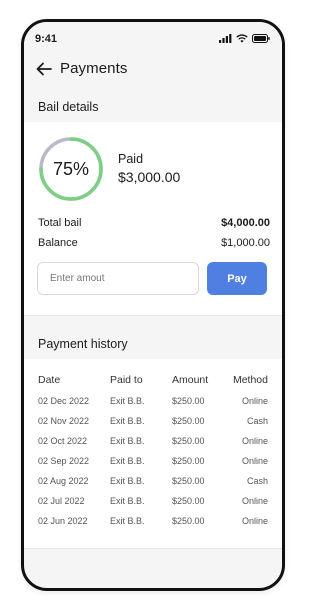 The image size is (320, 606). I want to click on table-header-row: Date Paid to Amount Method, so click(153, 380).